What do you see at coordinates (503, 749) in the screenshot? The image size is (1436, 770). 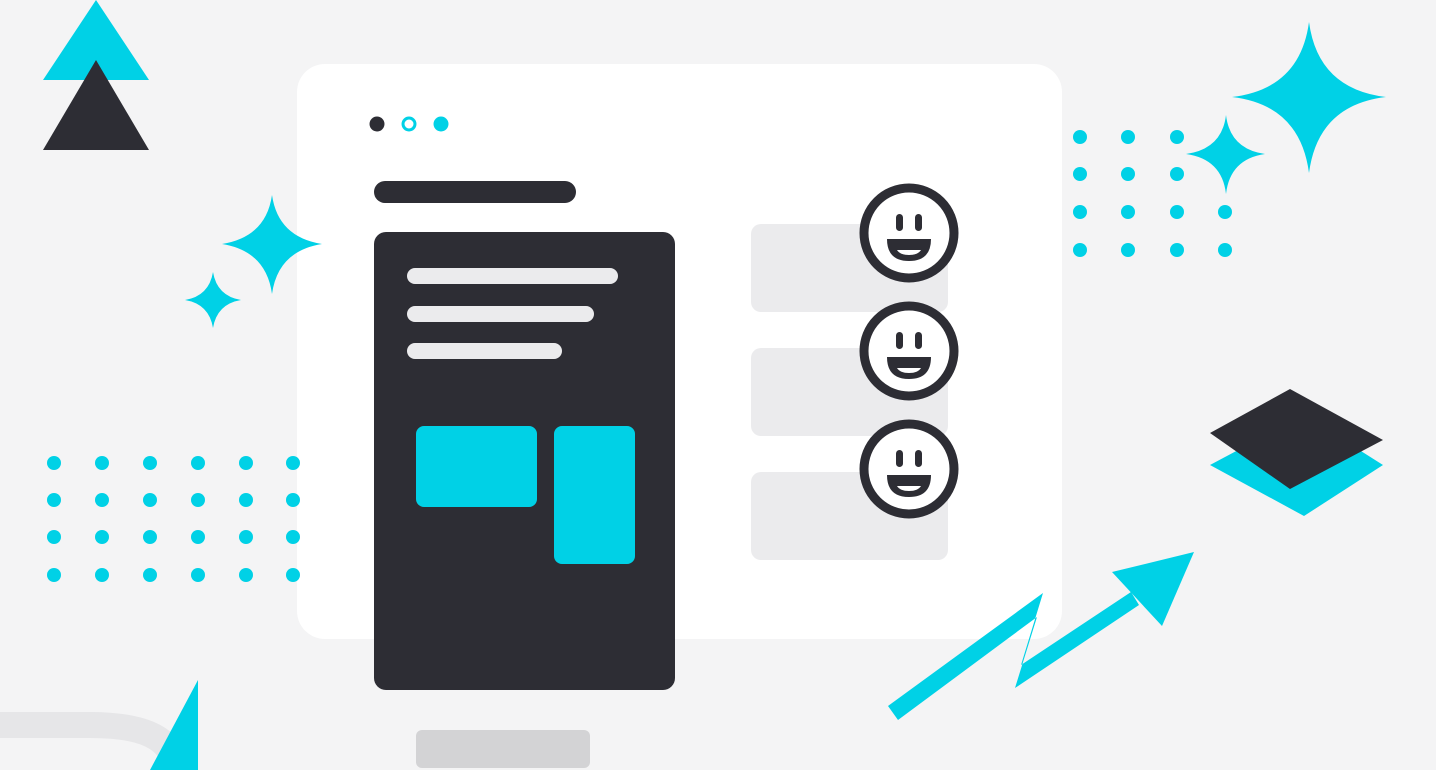 I see `bottom-bar` at bounding box center [503, 749].